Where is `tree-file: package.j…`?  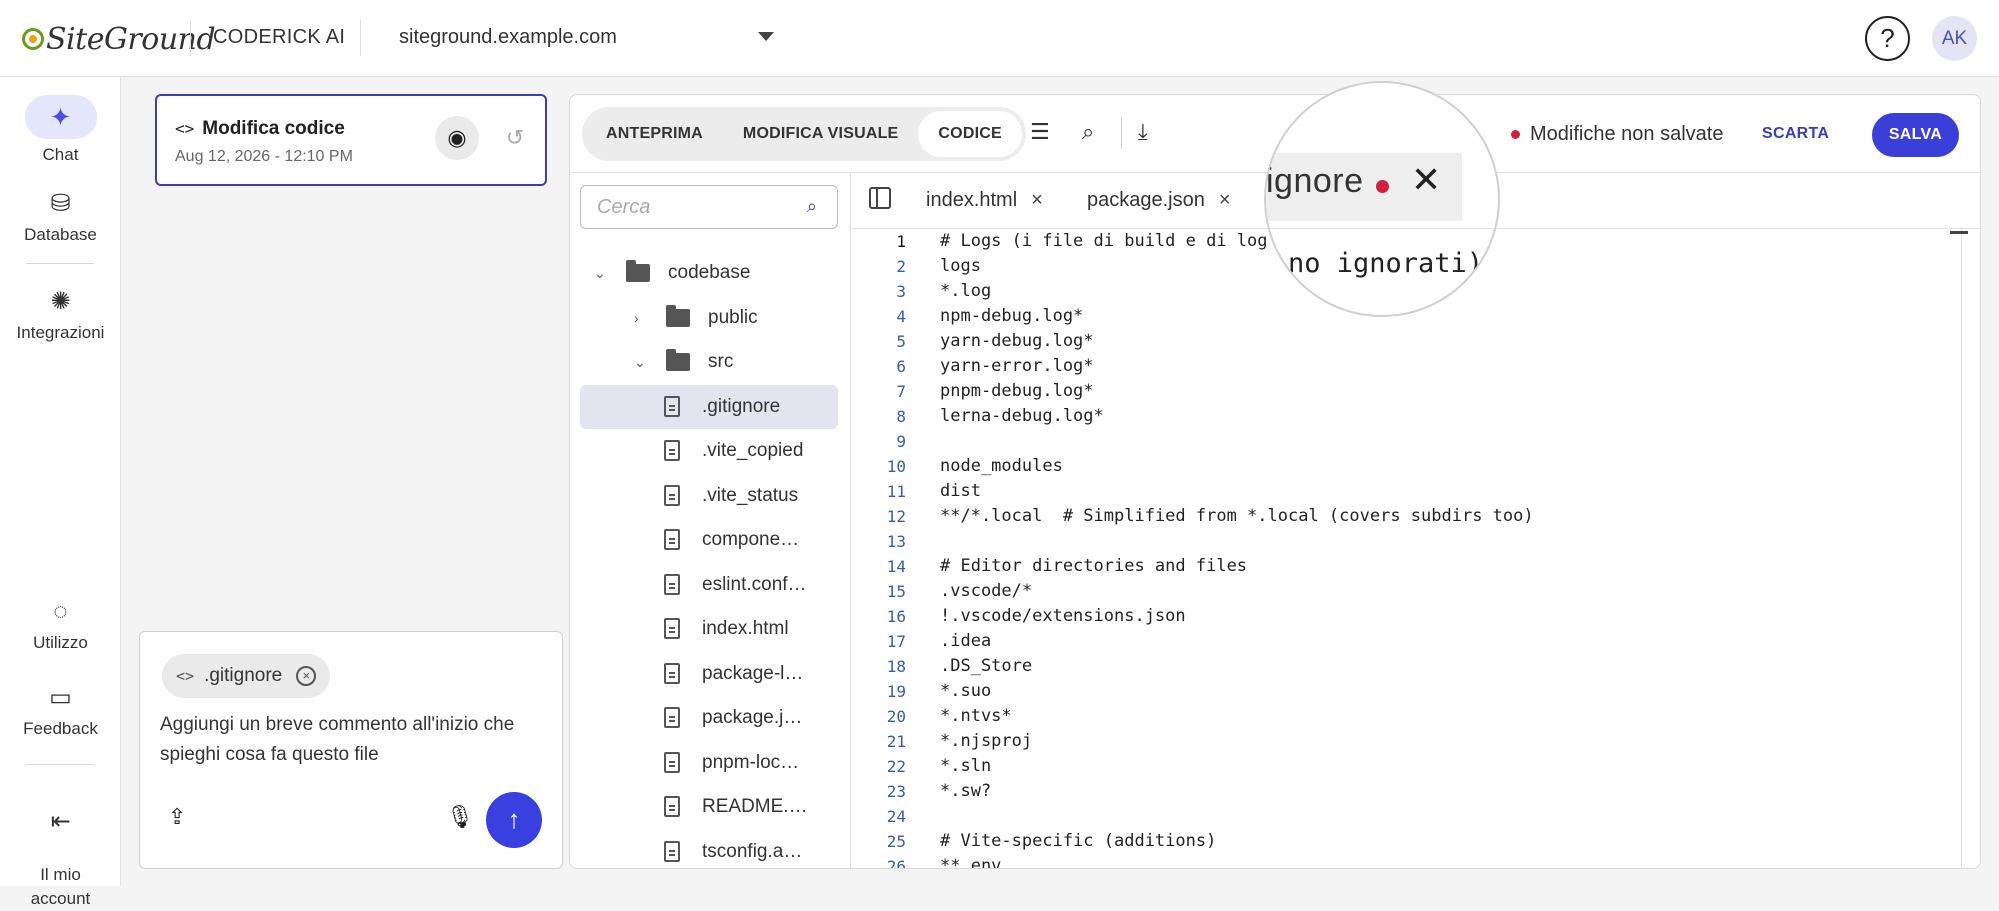 tree-file: package.j… is located at coordinates (709, 718).